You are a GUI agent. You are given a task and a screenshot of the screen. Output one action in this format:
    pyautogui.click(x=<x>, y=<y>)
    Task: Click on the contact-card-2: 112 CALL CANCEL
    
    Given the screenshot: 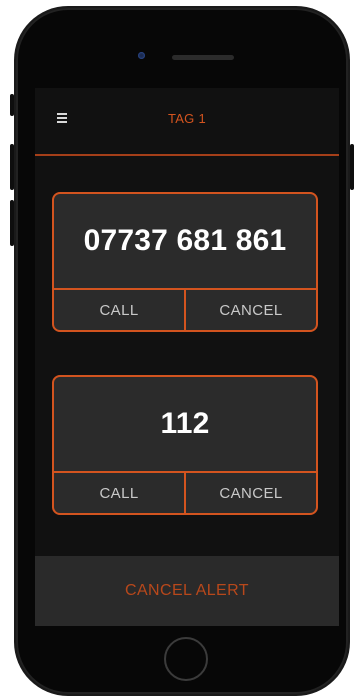 What is the action you would take?
    pyautogui.click(x=185, y=445)
    